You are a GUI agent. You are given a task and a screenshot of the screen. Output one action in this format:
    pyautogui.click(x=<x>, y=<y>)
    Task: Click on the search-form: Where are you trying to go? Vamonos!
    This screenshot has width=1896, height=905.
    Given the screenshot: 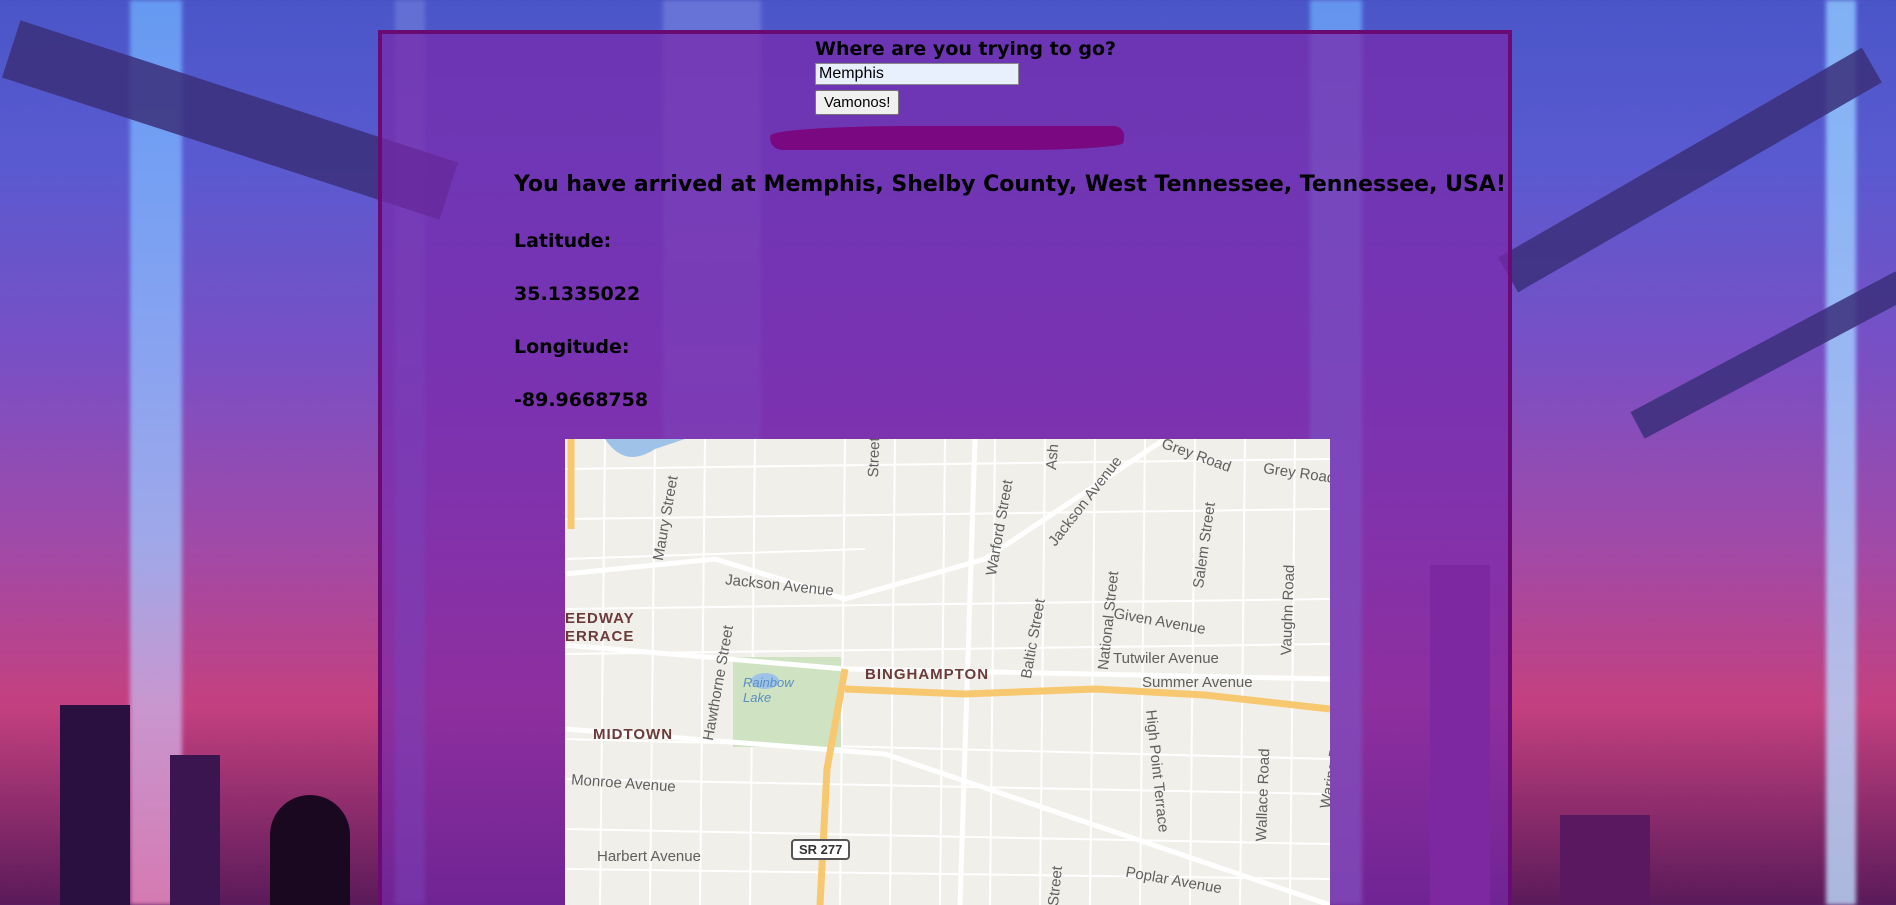 What is the action you would take?
    pyautogui.click(x=965, y=76)
    